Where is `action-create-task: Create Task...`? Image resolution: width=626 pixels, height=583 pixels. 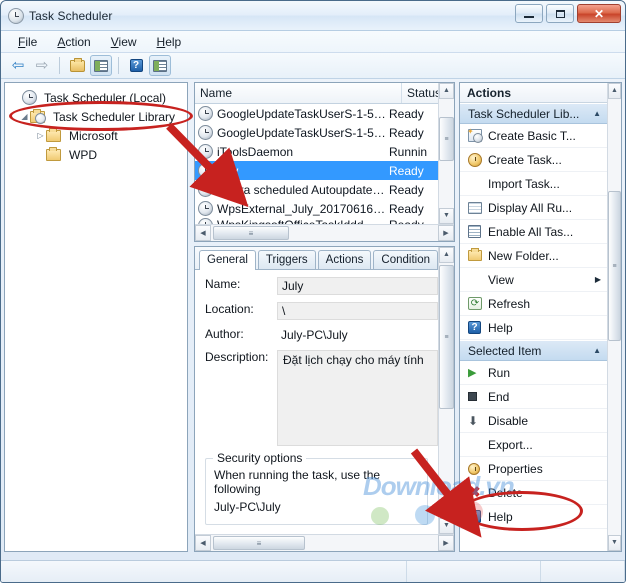
action-create-task: Create Task... is located at coordinates (533, 160).